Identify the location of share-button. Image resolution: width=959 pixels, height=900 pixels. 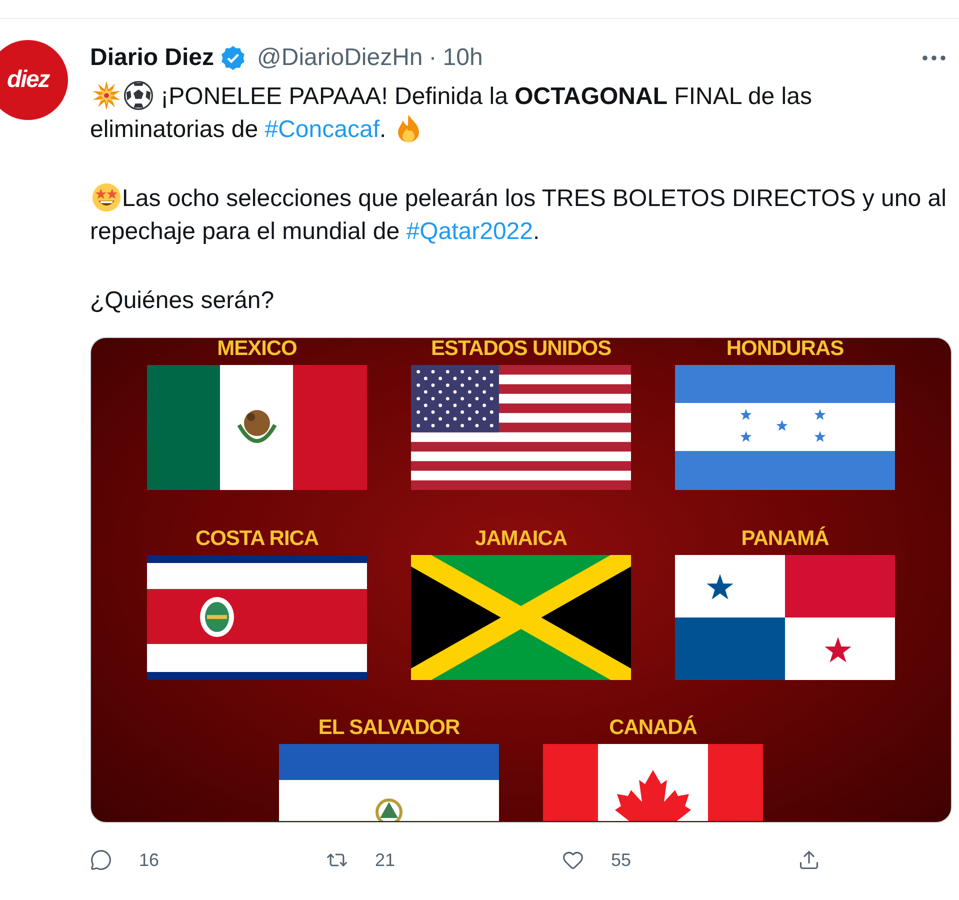
(809, 860).